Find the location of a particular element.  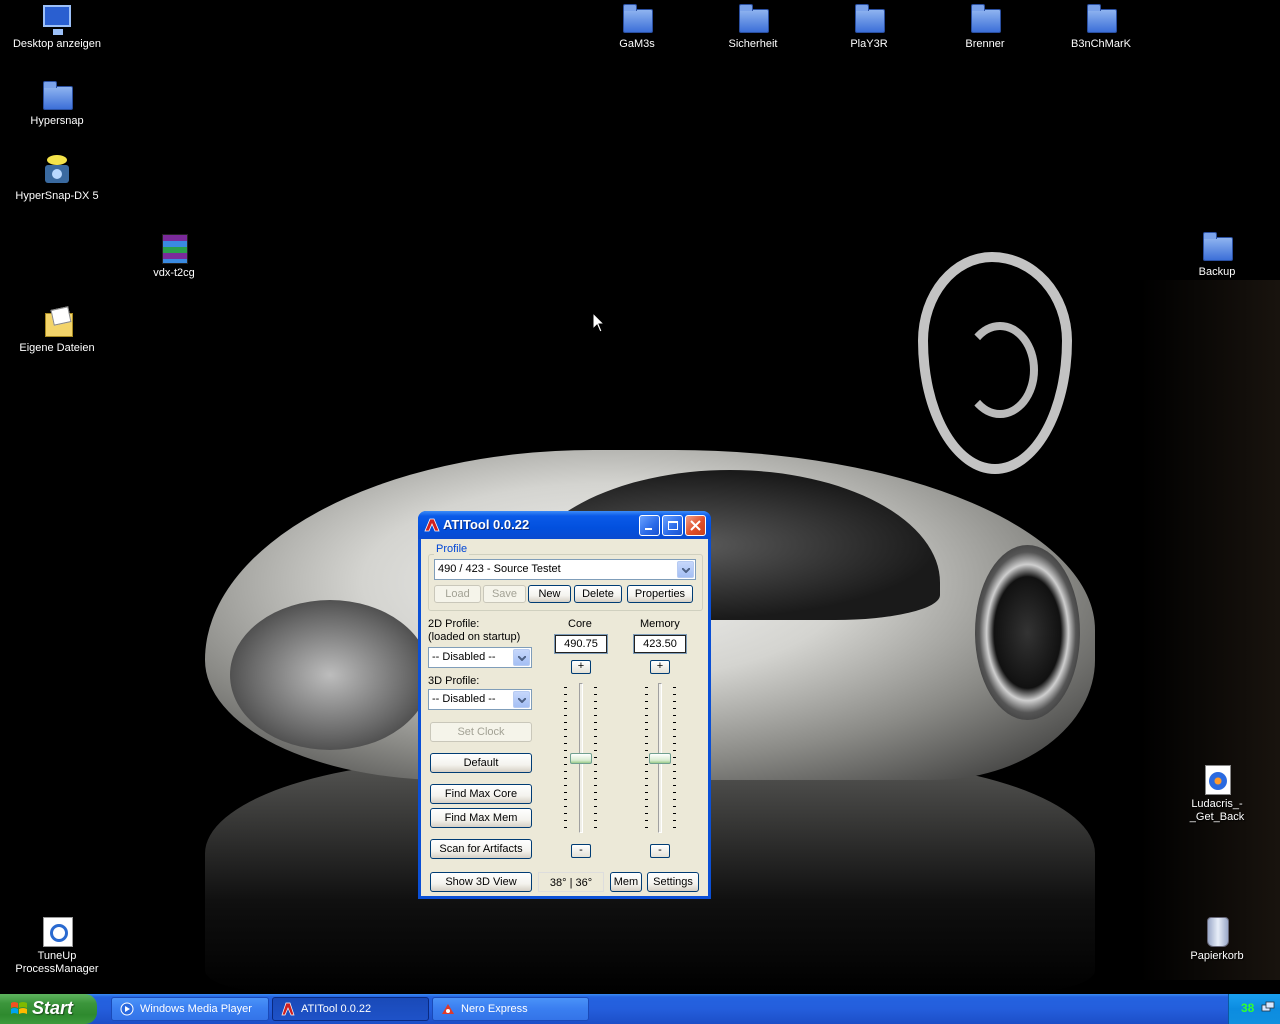

mem-button: Mem is located at coordinates (626, 882).